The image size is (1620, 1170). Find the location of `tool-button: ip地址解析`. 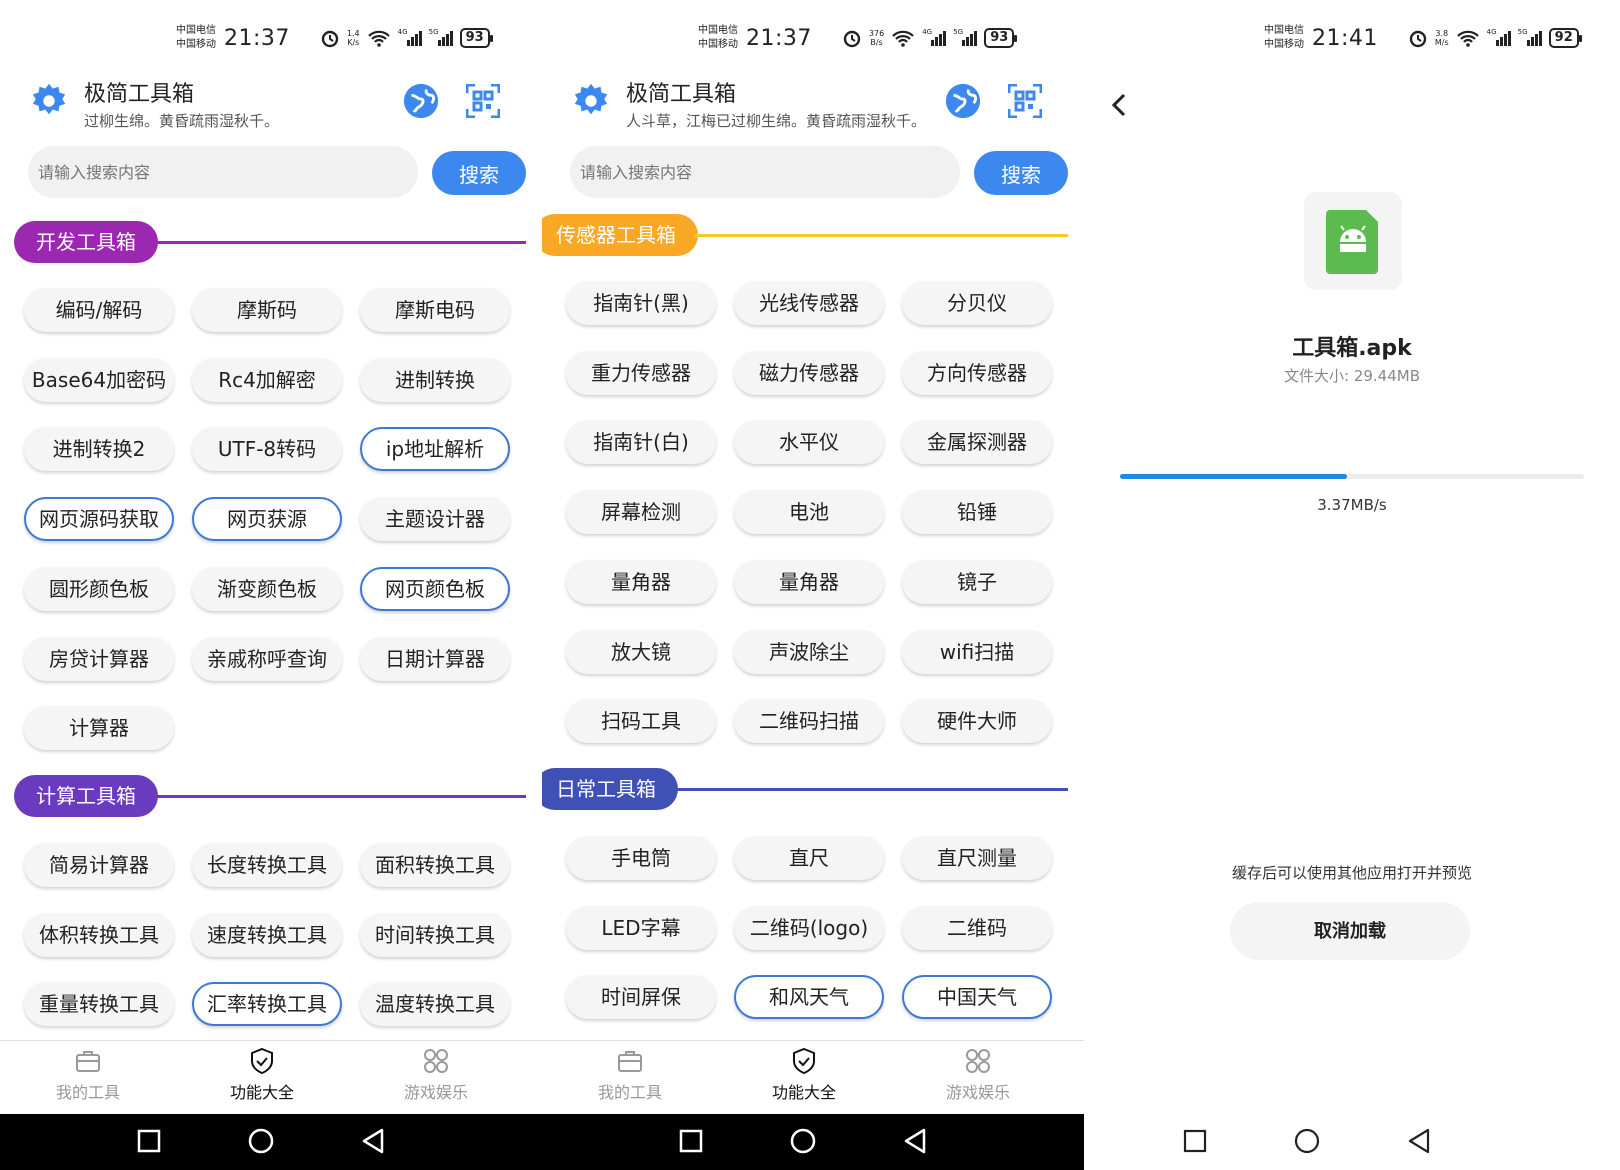

tool-button: ip地址解析 is located at coordinates (435, 449).